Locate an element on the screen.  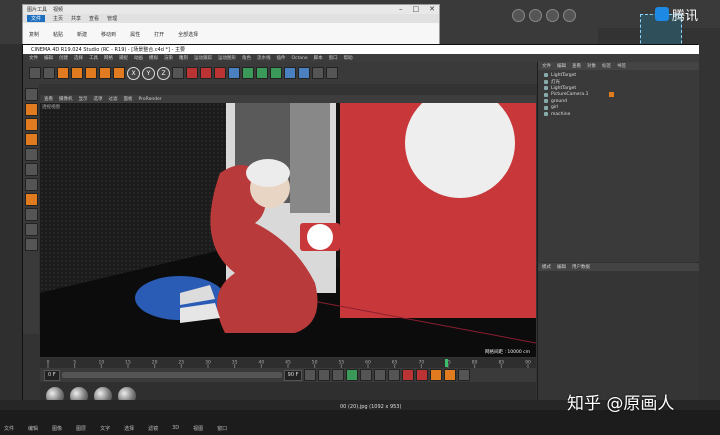
ribbon-move: 移动到 is located at coordinates (108, 34).